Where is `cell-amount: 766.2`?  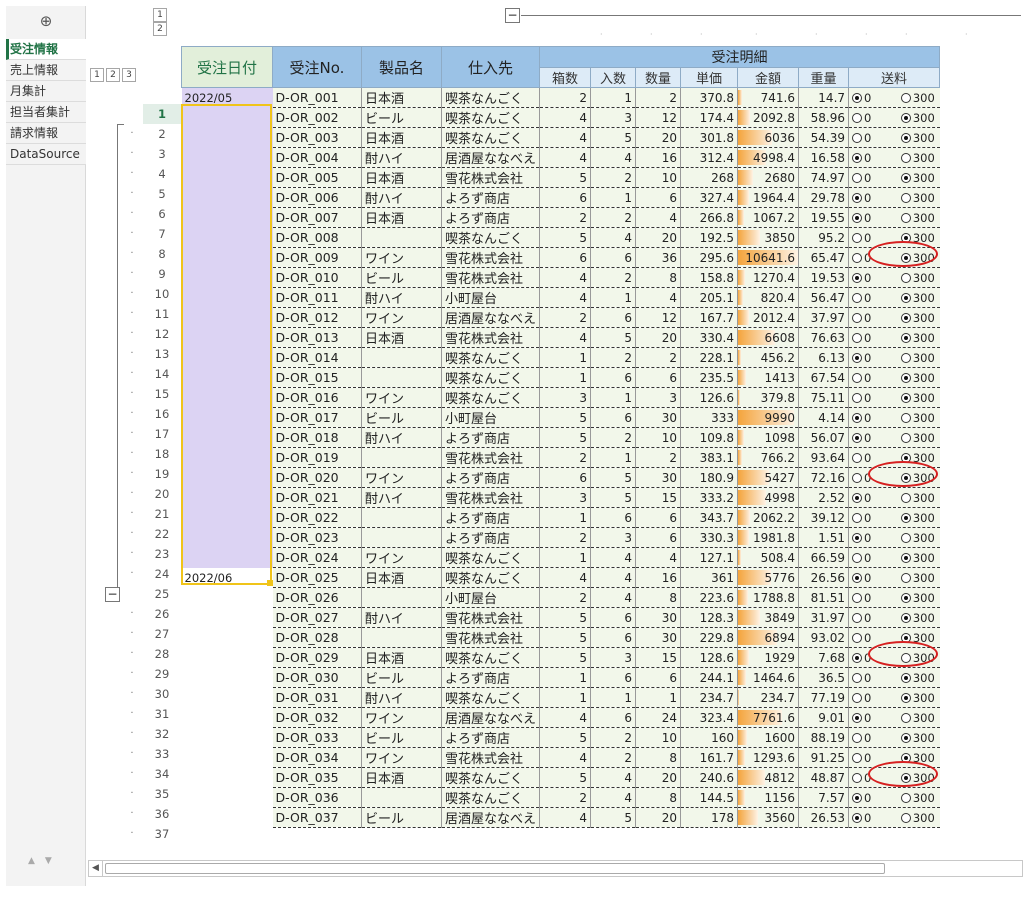 cell-amount: 766.2 is located at coordinates (768, 457).